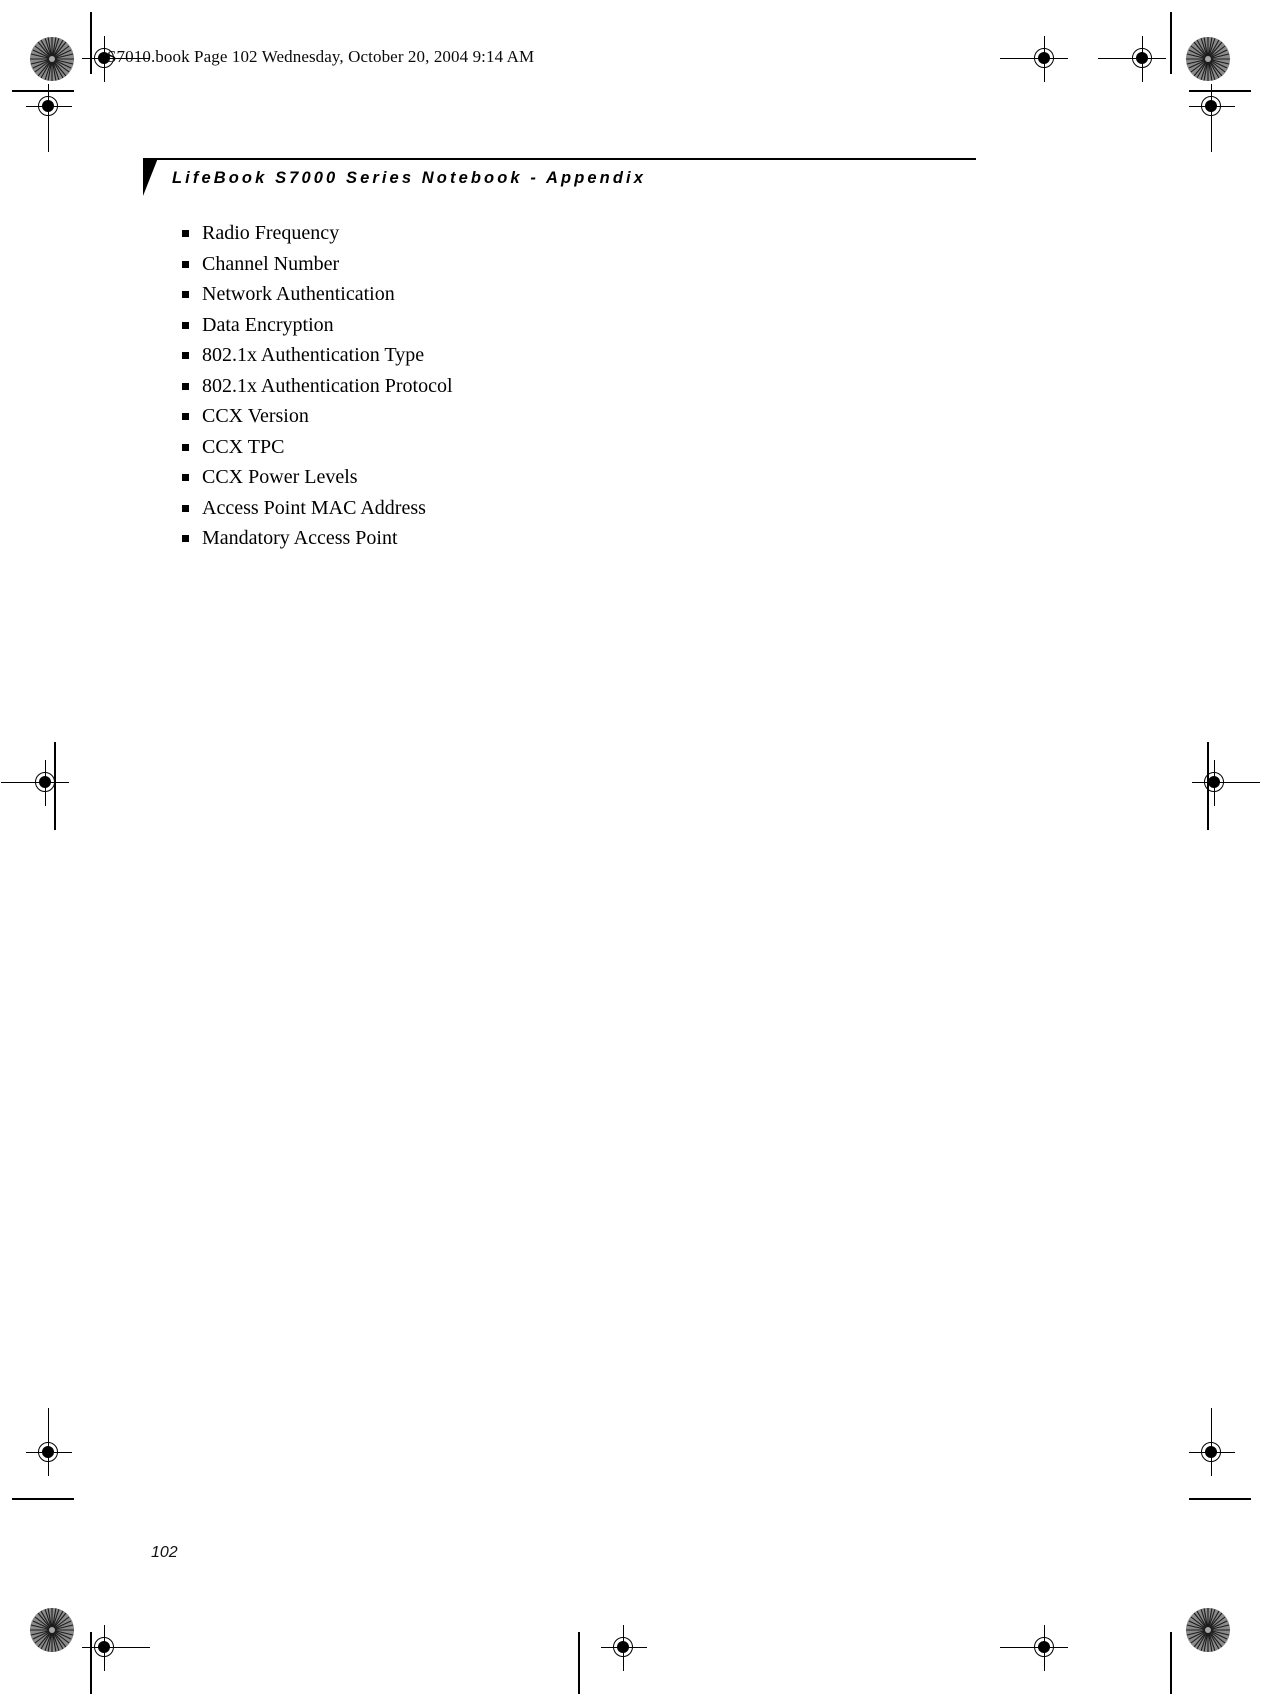 Image resolution: width=1263 pixels, height=1706 pixels. I want to click on crop-rule-bottom-center-vertical, so click(579, 1663).